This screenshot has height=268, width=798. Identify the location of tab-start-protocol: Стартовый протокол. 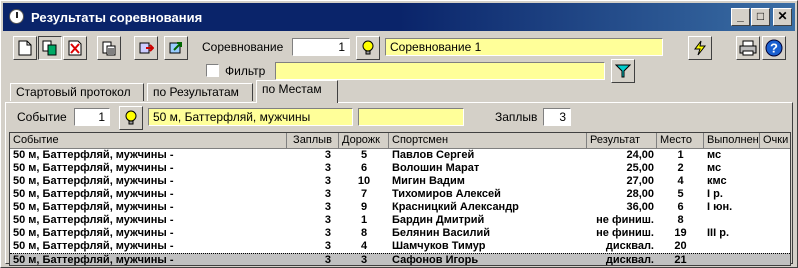
(77, 92).